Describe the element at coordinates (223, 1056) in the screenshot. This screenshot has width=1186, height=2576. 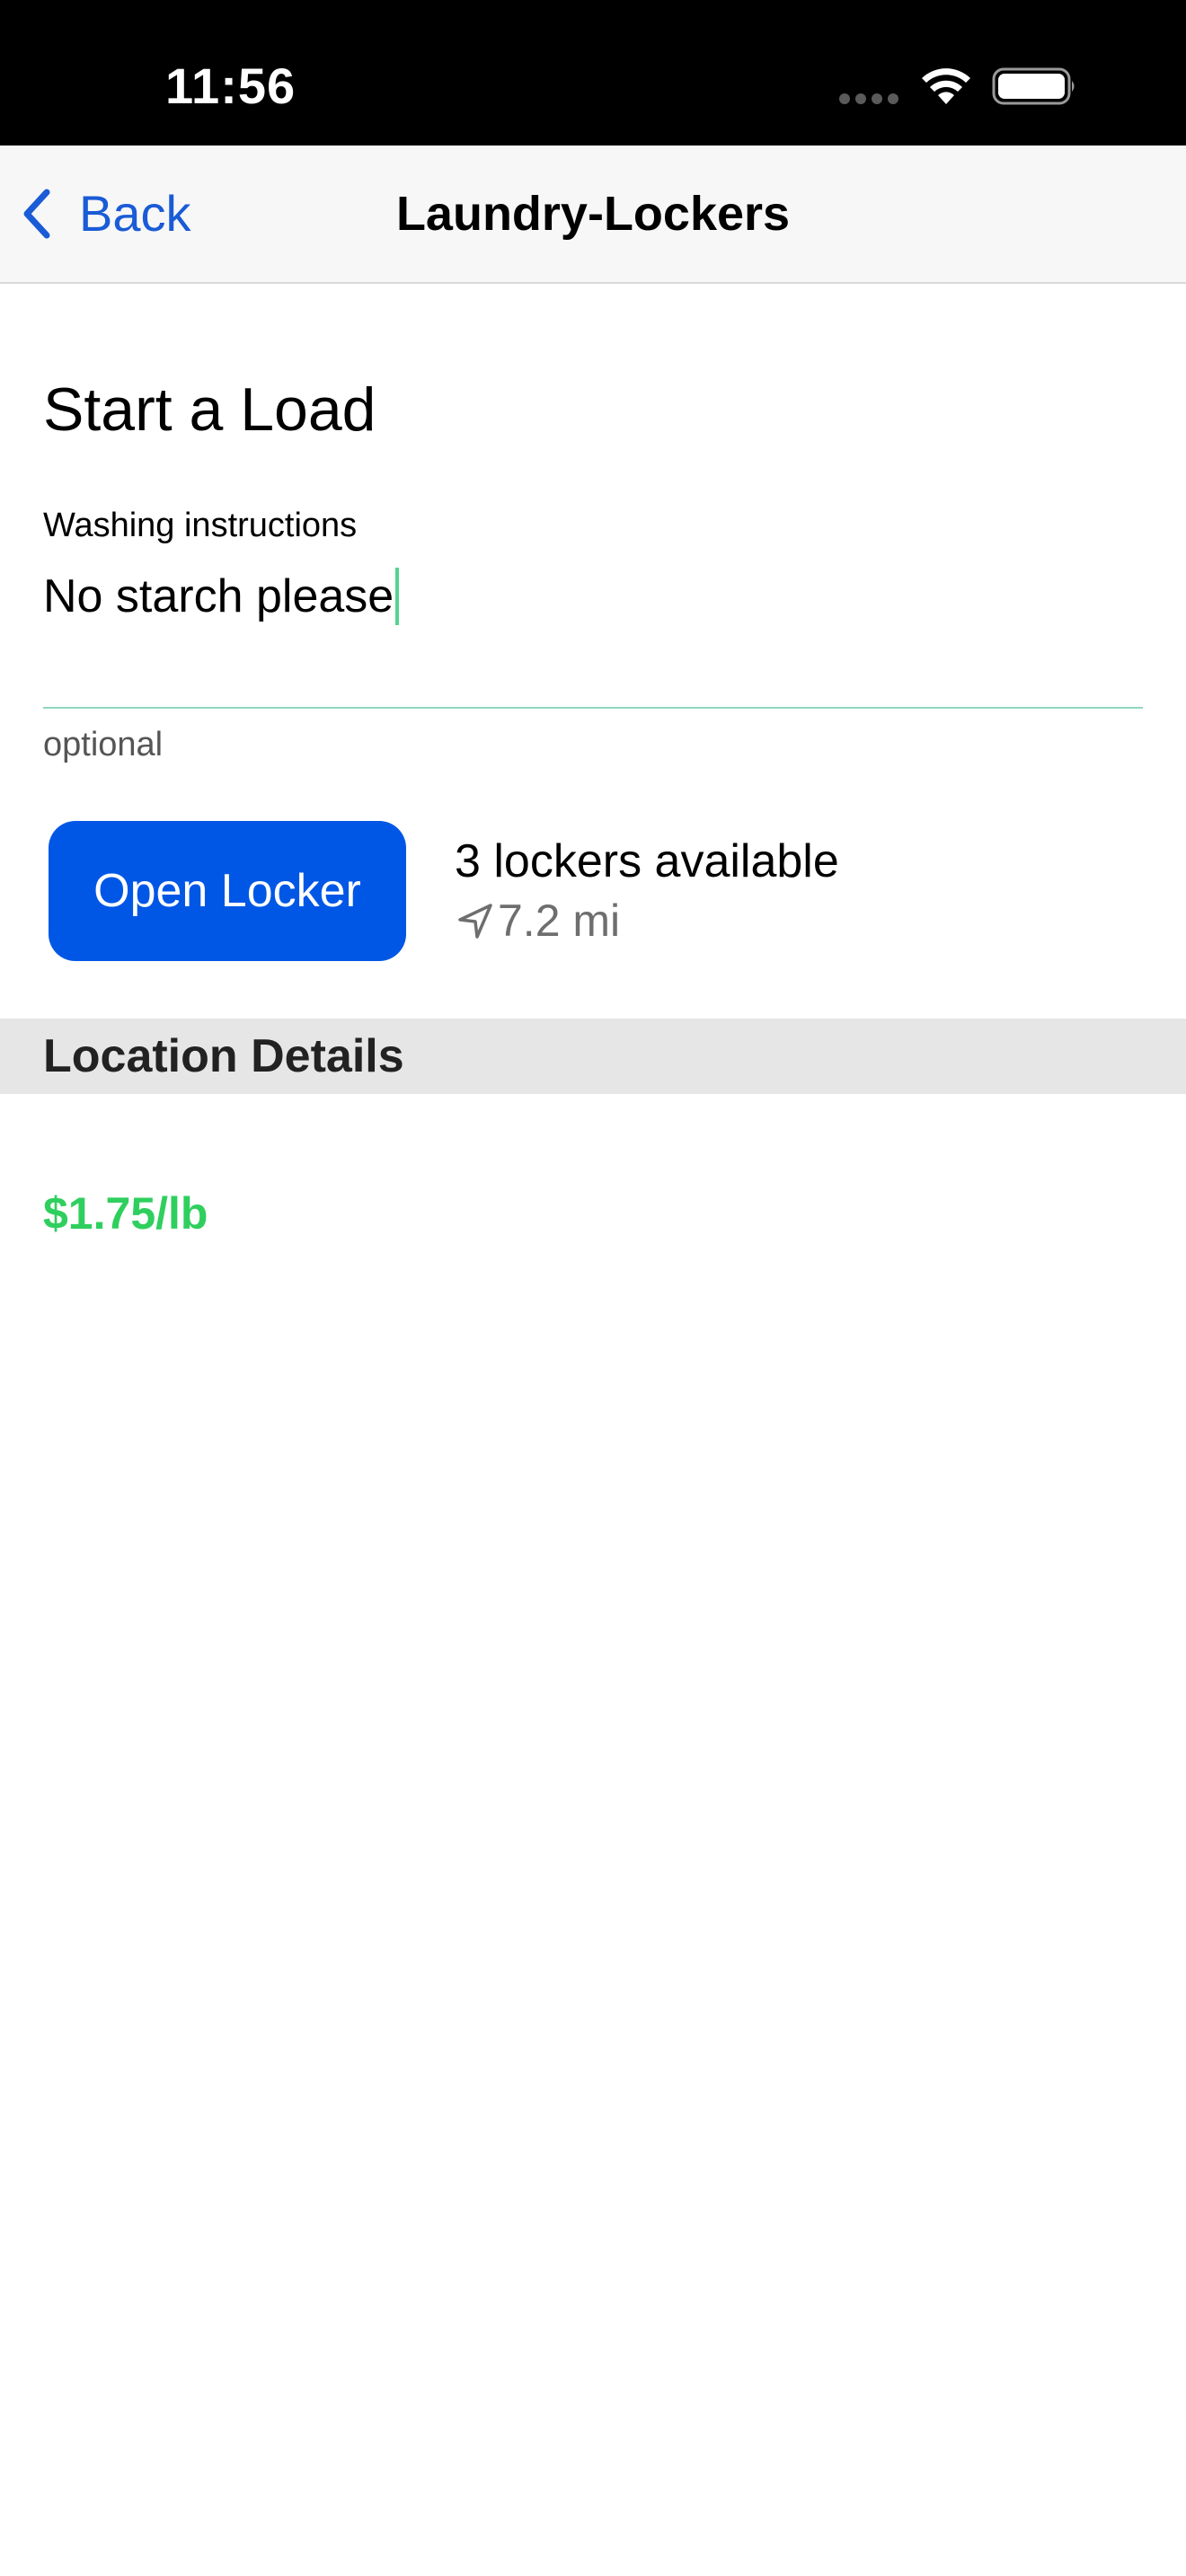
I see `location-details-label: Location Details` at that location.